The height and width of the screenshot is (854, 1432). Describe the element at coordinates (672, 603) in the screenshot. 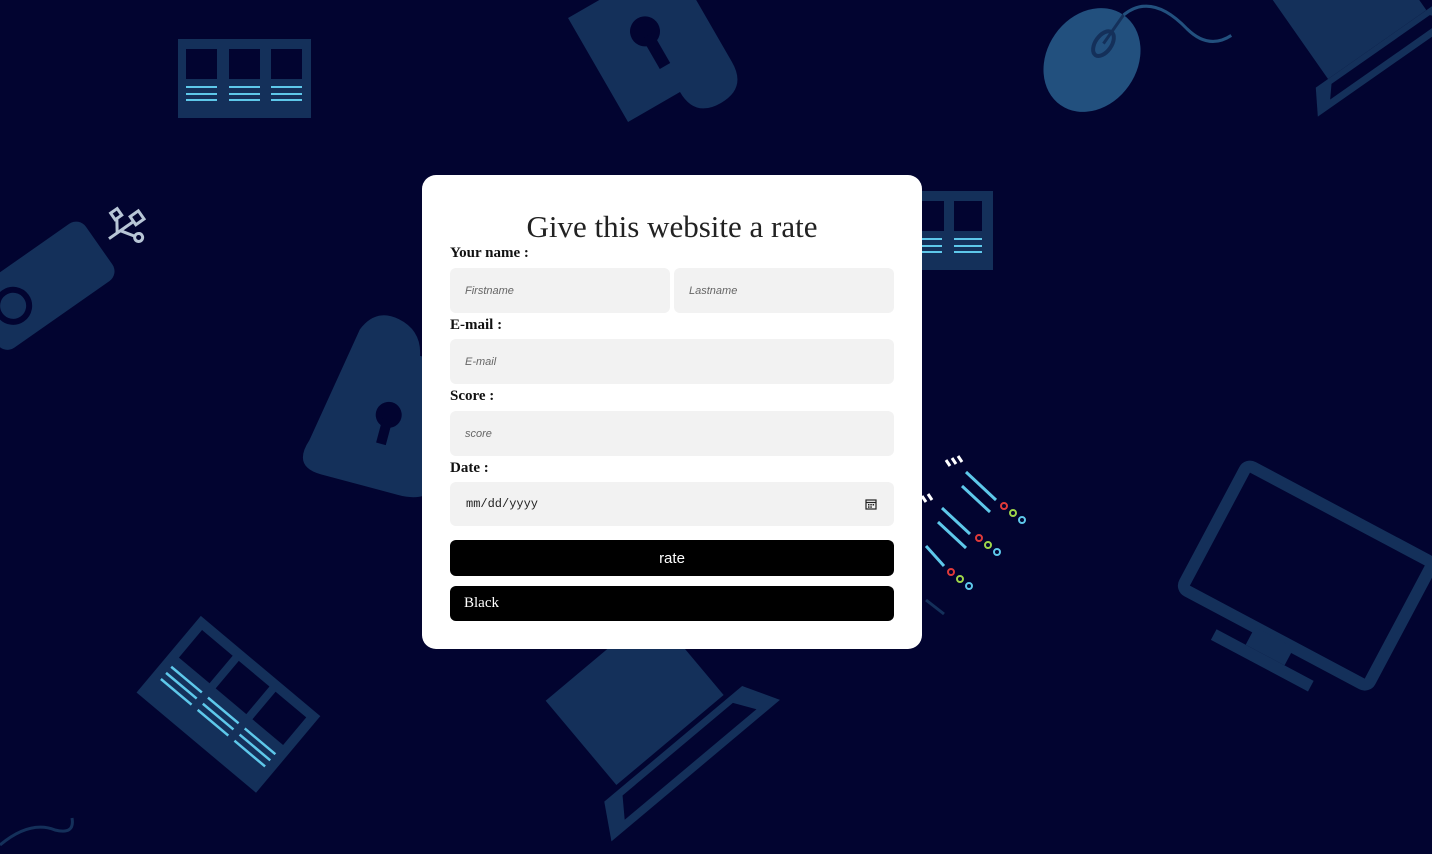

I see `theme-select: Black` at that location.